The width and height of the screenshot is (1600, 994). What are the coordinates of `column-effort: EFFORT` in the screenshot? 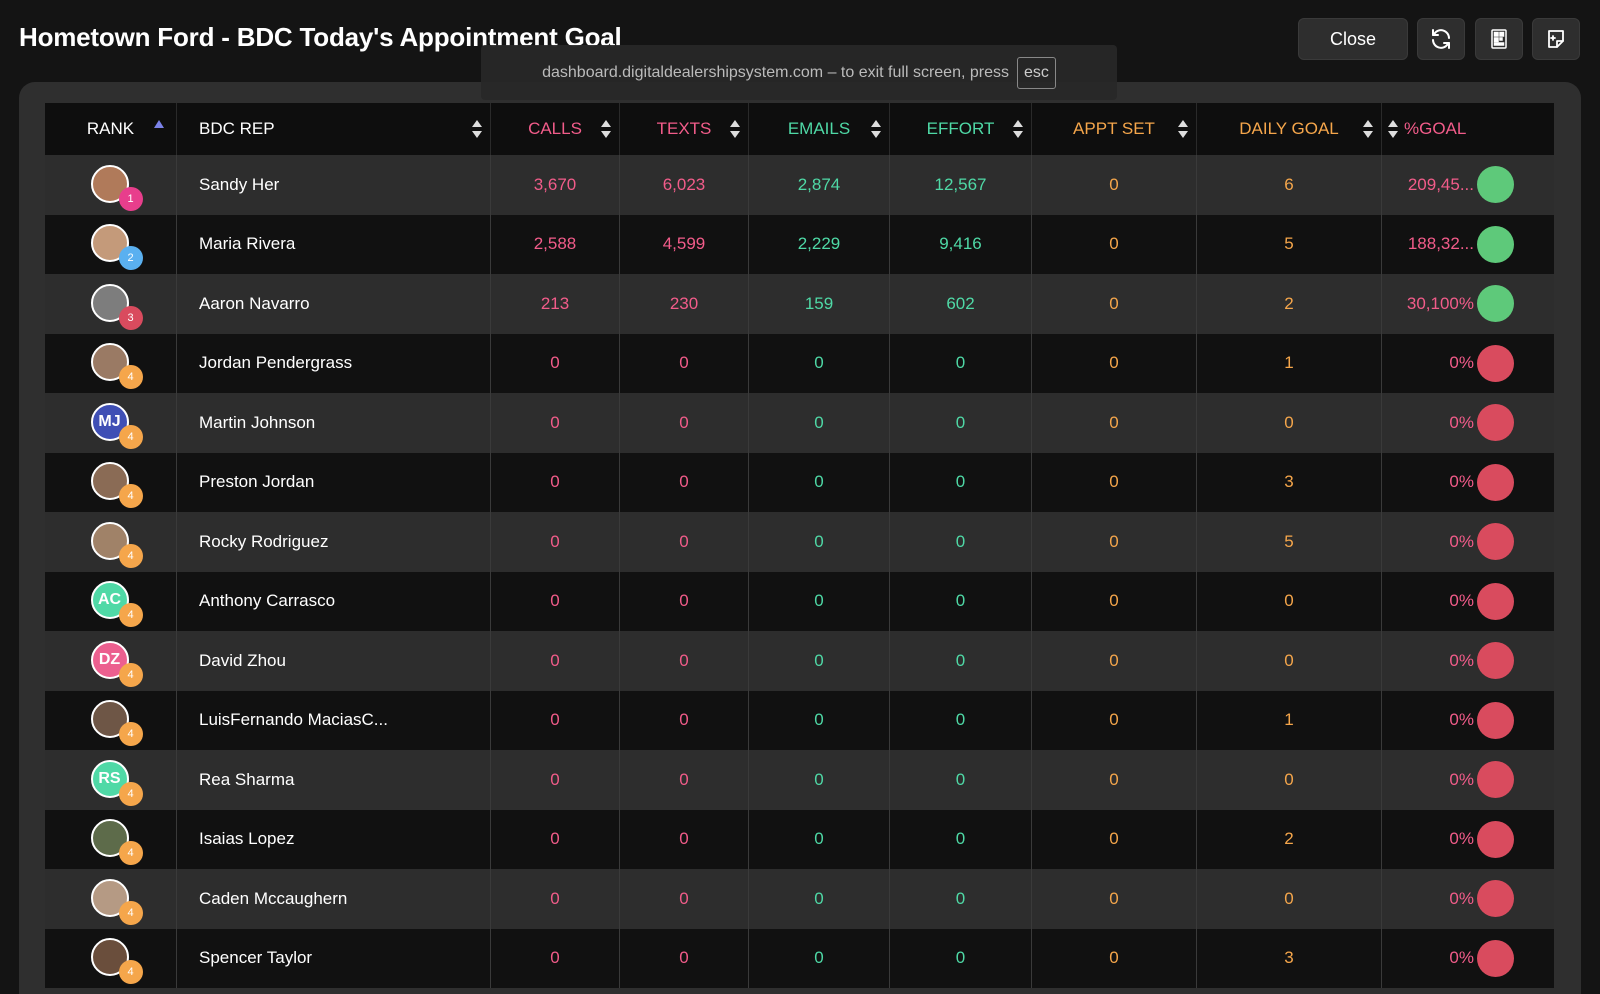 It's located at (961, 129).